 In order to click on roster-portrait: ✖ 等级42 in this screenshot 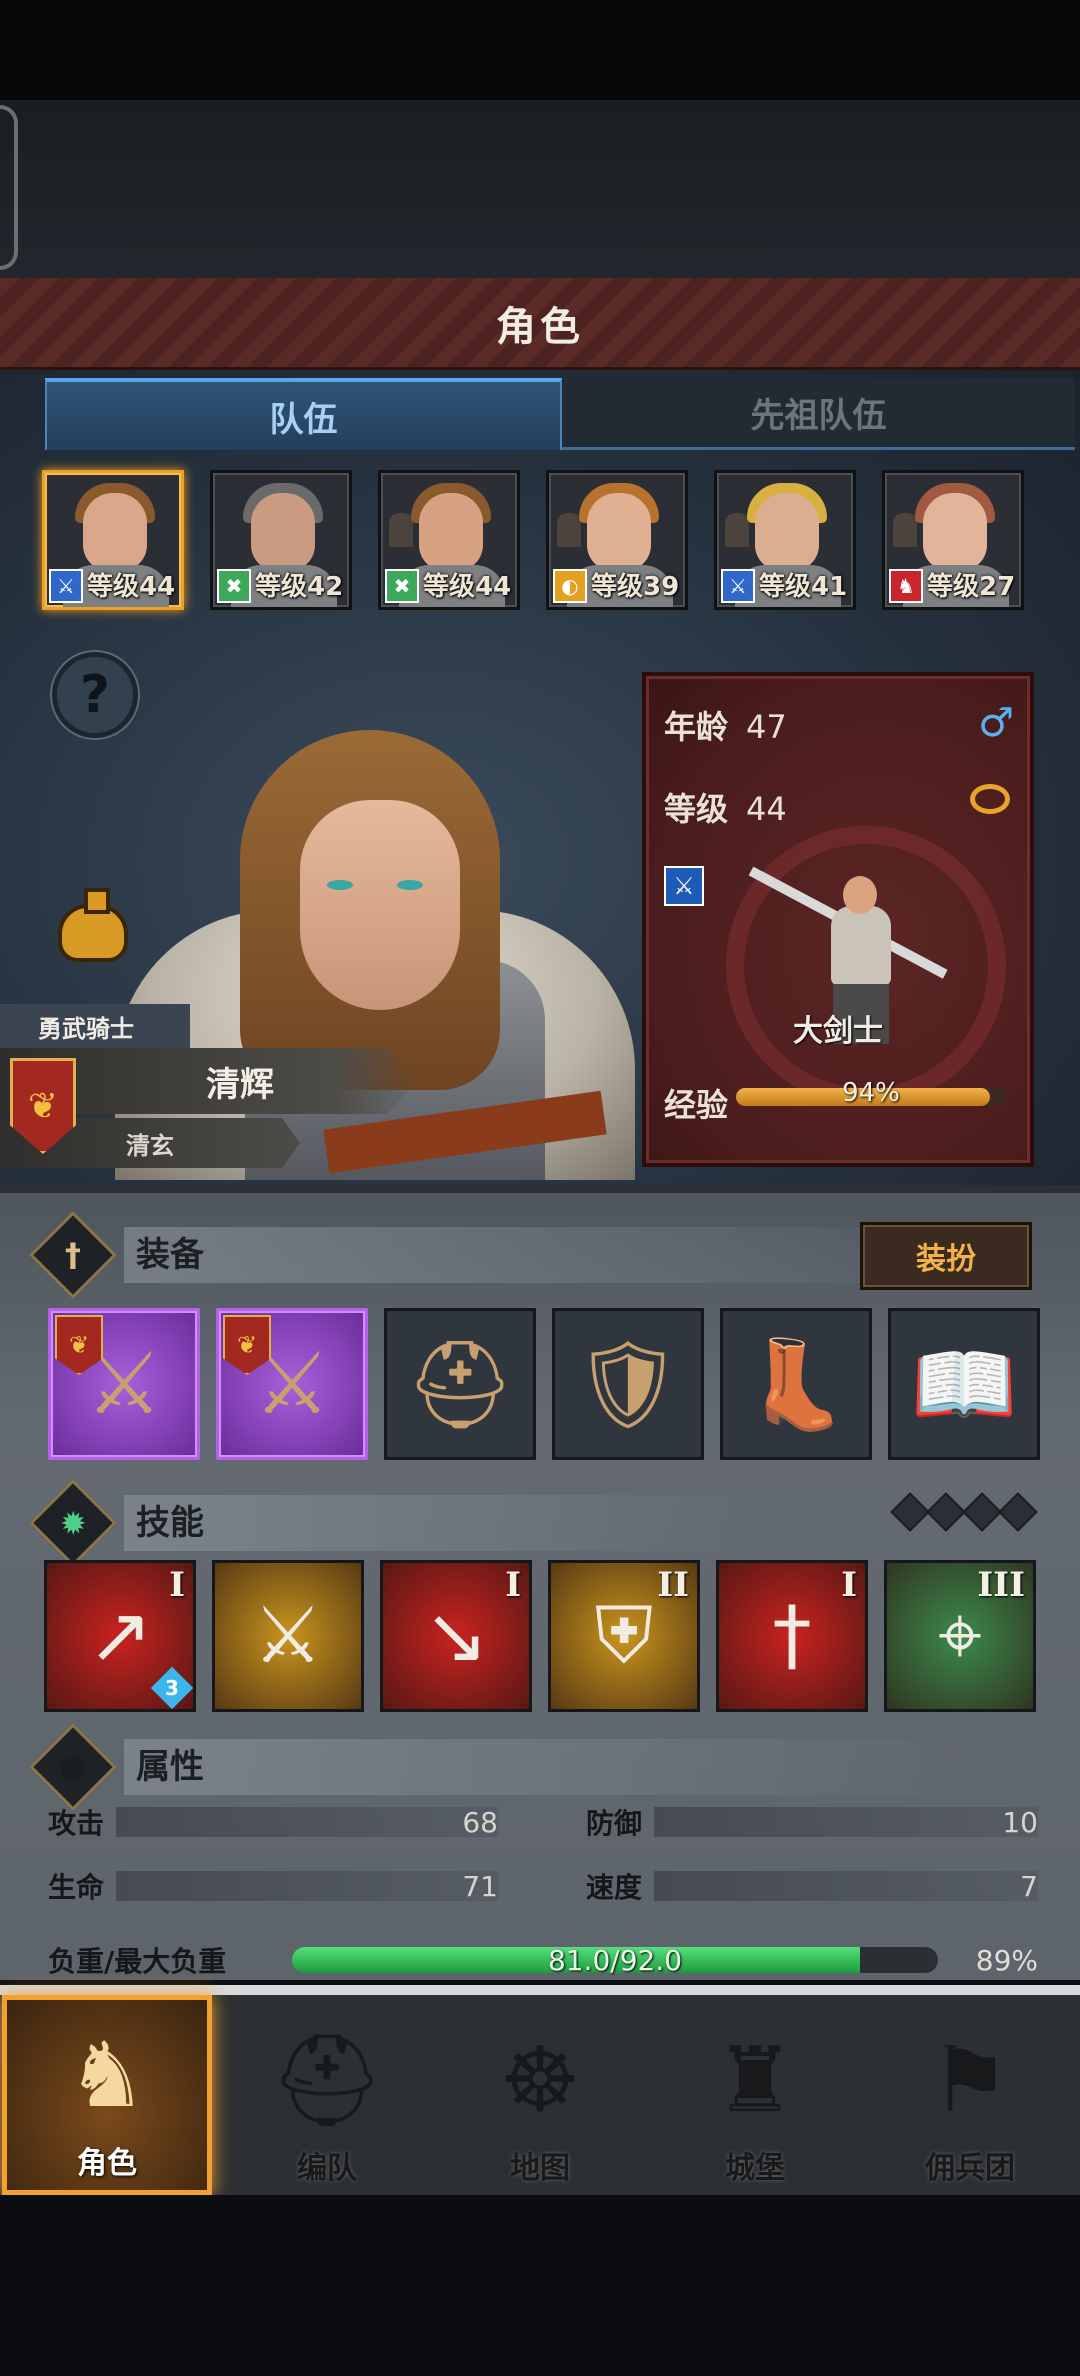, I will do `click(281, 540)`.